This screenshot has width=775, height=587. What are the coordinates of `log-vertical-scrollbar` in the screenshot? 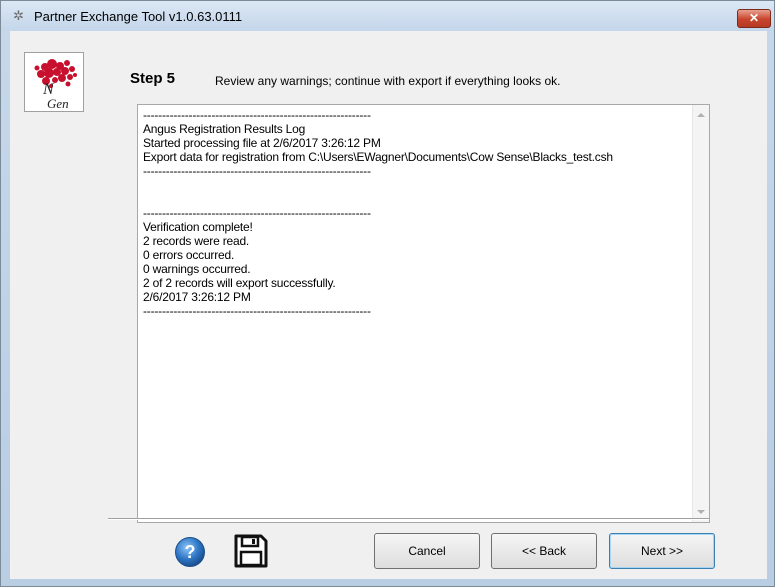 It's located at (700, 313).